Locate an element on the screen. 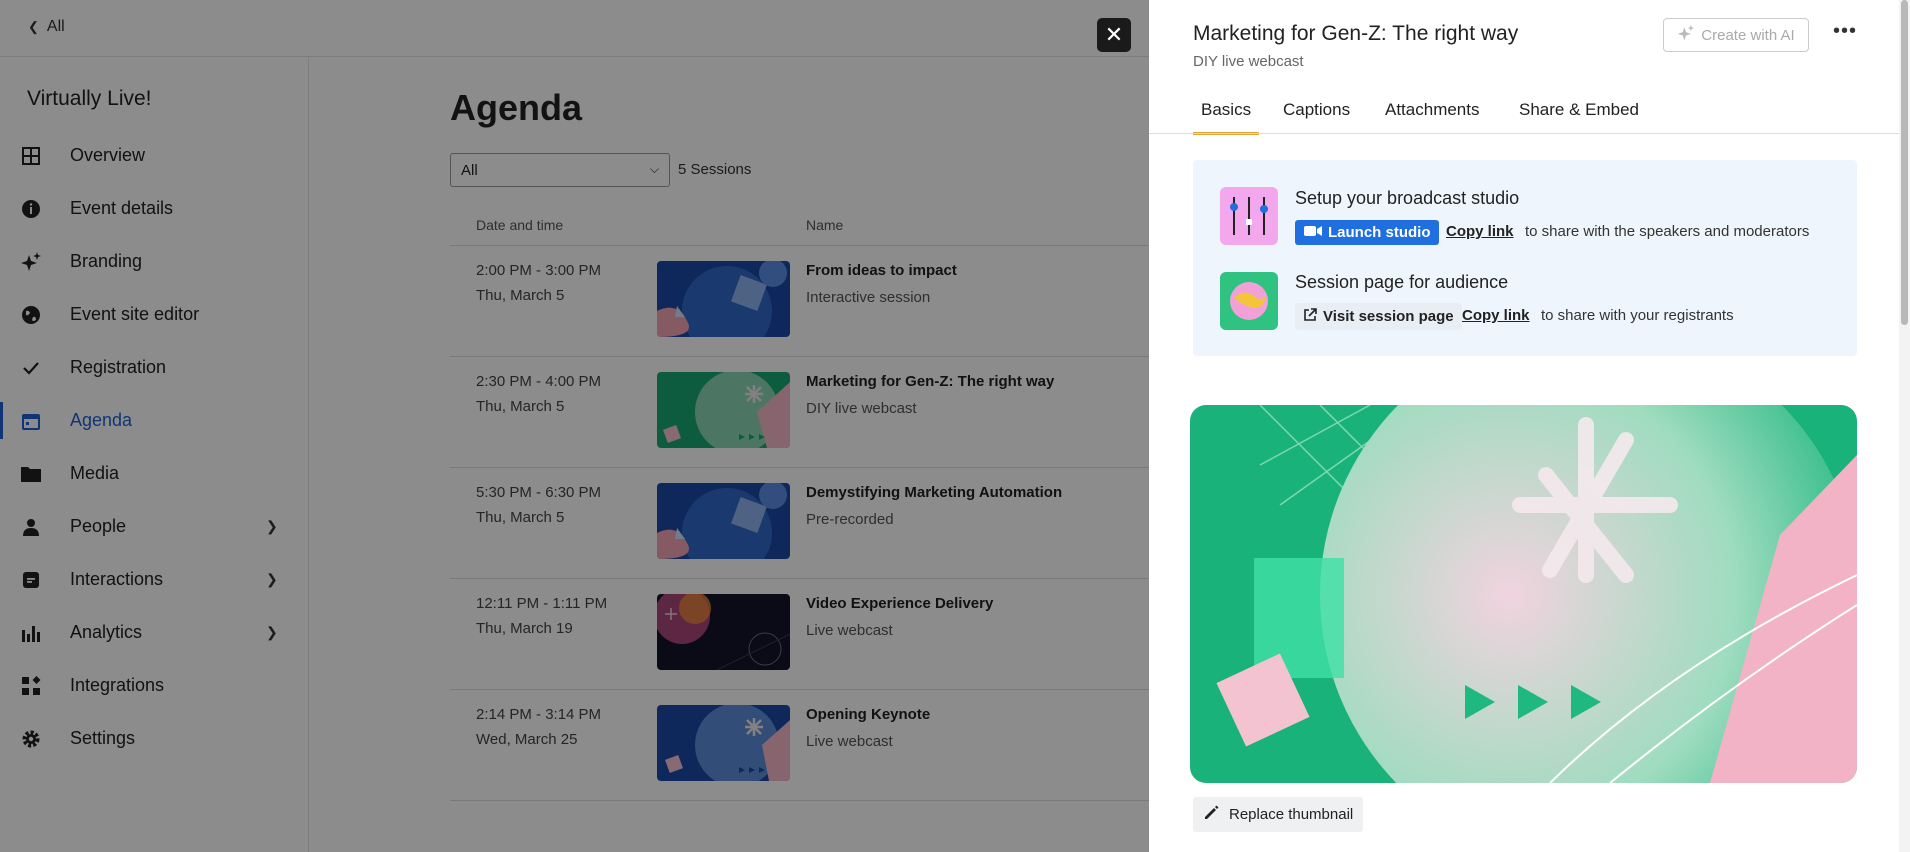  copy-session-link: Copy link is located at coordinates (1496, 315).